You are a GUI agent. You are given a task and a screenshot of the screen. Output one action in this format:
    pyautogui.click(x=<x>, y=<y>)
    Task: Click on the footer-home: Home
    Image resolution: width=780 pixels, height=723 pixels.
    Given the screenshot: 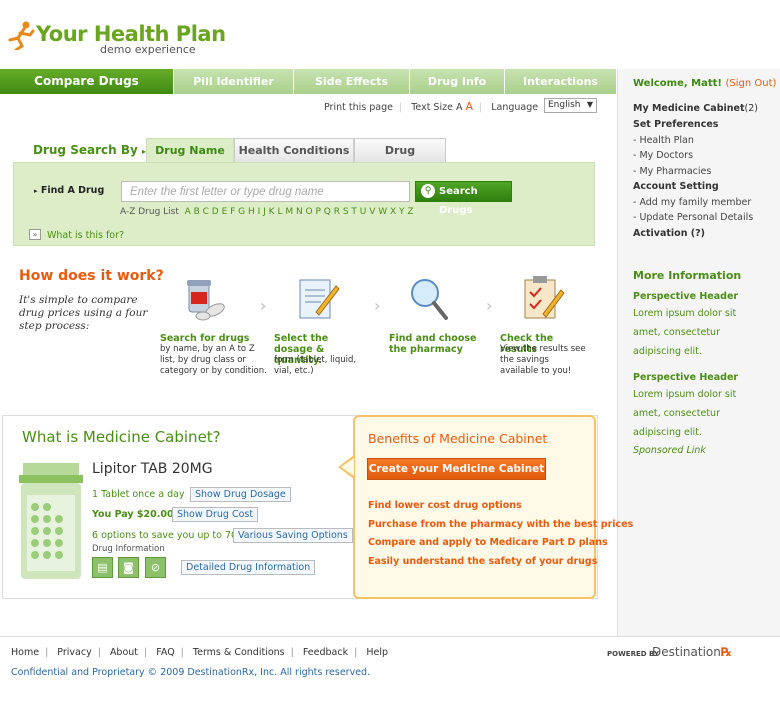 What is the action you would take?
    pyautogui.click(x=25, y=652)
    